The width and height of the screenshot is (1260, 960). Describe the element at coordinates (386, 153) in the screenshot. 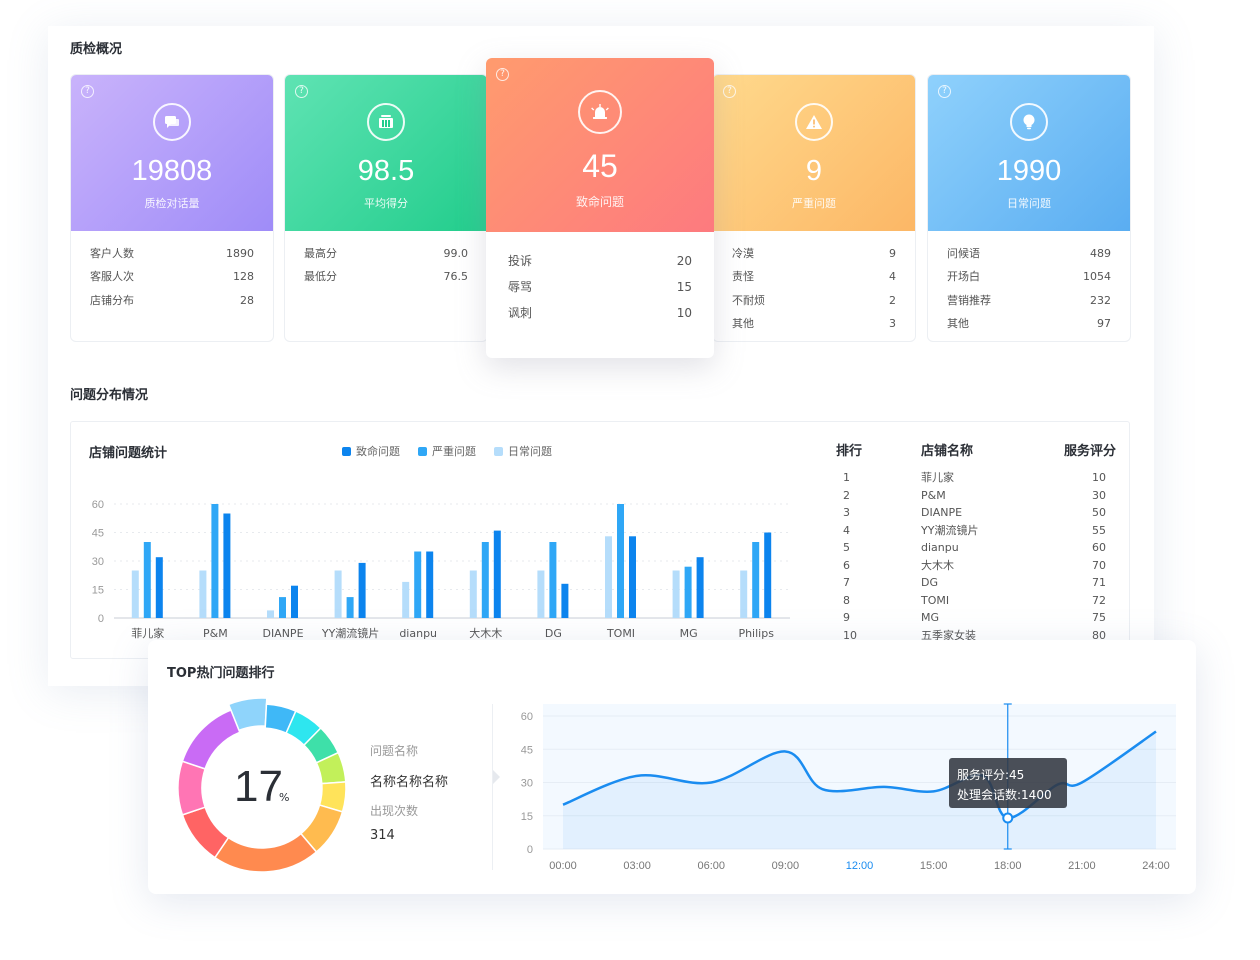

I see `card-header: ? 98.5 平均得分` at that location.